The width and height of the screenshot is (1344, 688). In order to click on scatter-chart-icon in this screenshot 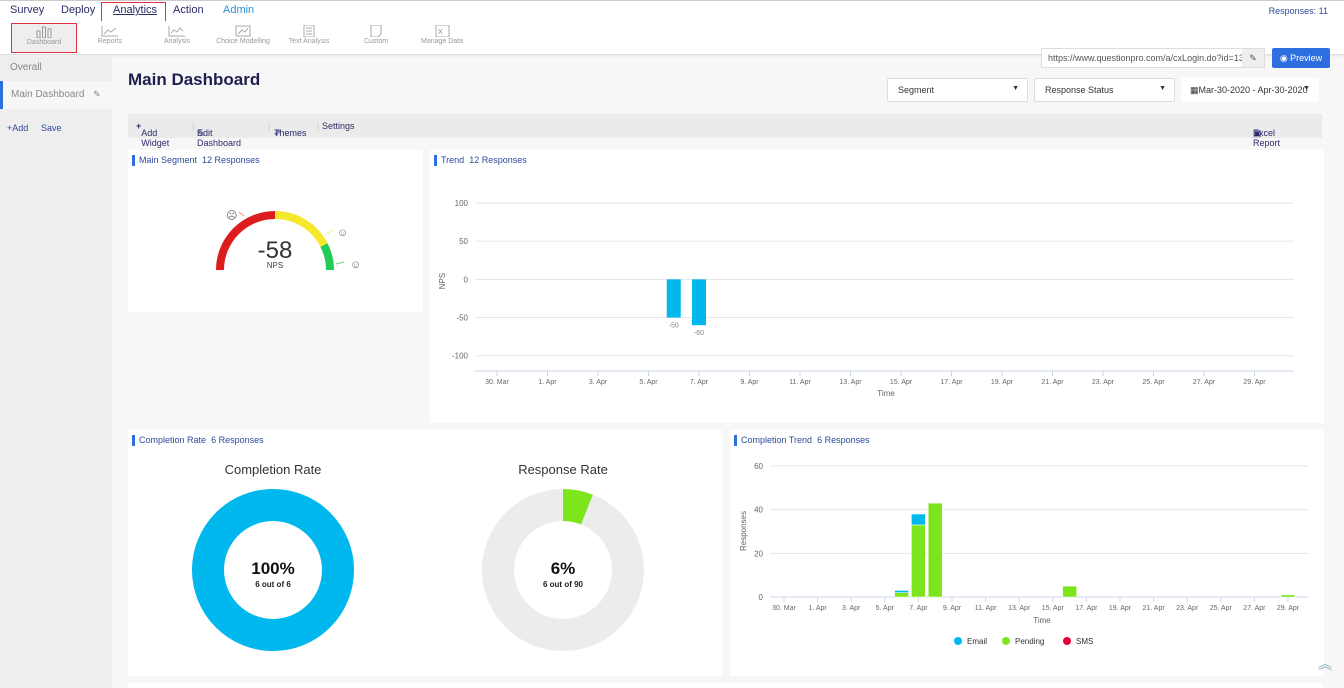, I will do `click(176, 31)`.